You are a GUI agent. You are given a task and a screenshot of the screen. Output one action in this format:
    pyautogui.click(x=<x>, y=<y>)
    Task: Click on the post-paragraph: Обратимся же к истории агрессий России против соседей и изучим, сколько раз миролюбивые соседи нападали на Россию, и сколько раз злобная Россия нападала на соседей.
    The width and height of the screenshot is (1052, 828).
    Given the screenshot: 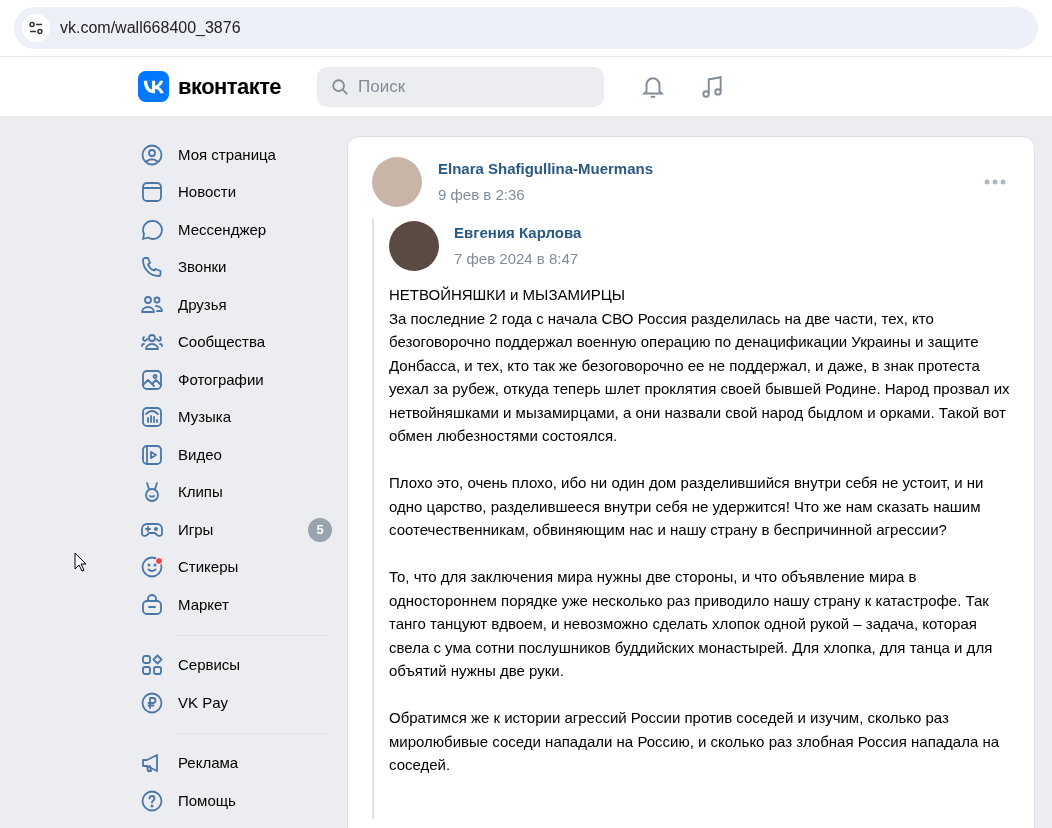 What is the action you would take?
    pyautogui.click(x=695, y=741)
    